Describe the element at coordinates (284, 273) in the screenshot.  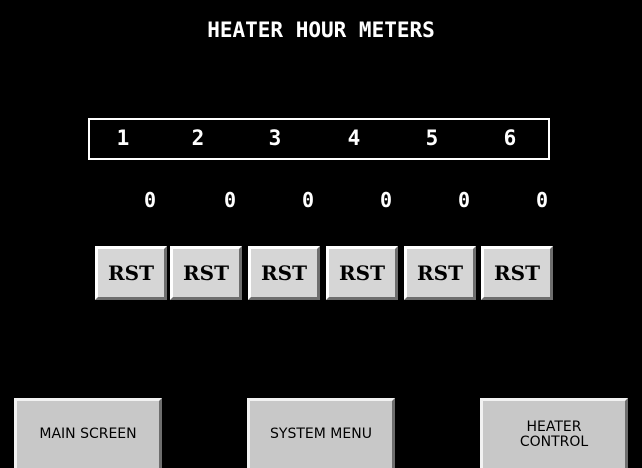
I see `reset-button-heater-3: RST` at that location.